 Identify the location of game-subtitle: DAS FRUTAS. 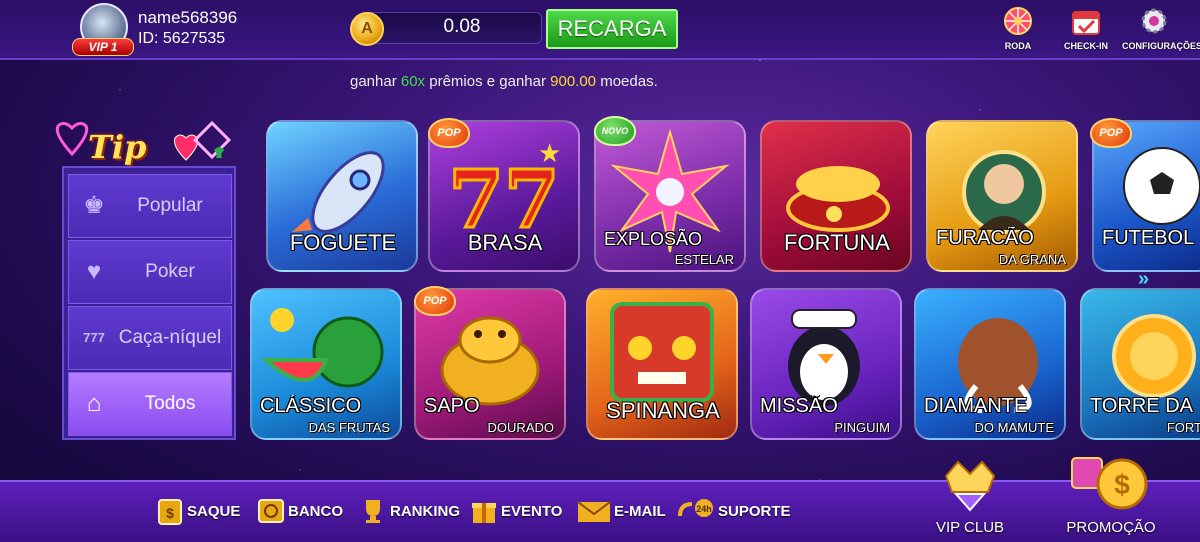
(349, 427).